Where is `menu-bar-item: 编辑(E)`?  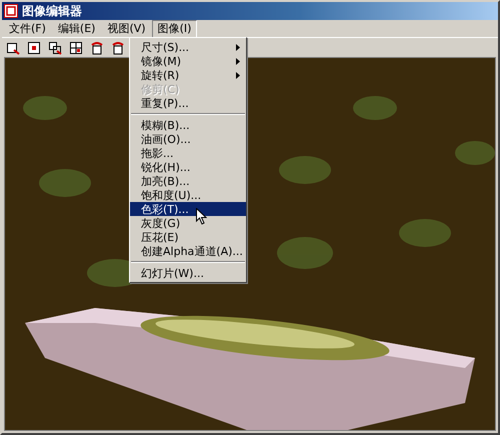 menu-bar-item: 编辑(E) is located at coordinates (77, 29).